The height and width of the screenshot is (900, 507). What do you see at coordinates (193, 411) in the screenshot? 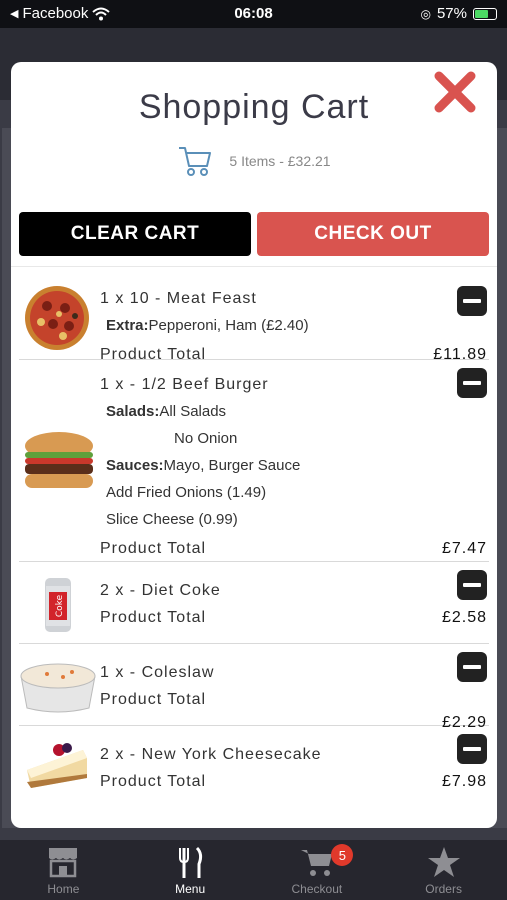
I see `salads-value: All Salads` at bounding box center [193, 411].